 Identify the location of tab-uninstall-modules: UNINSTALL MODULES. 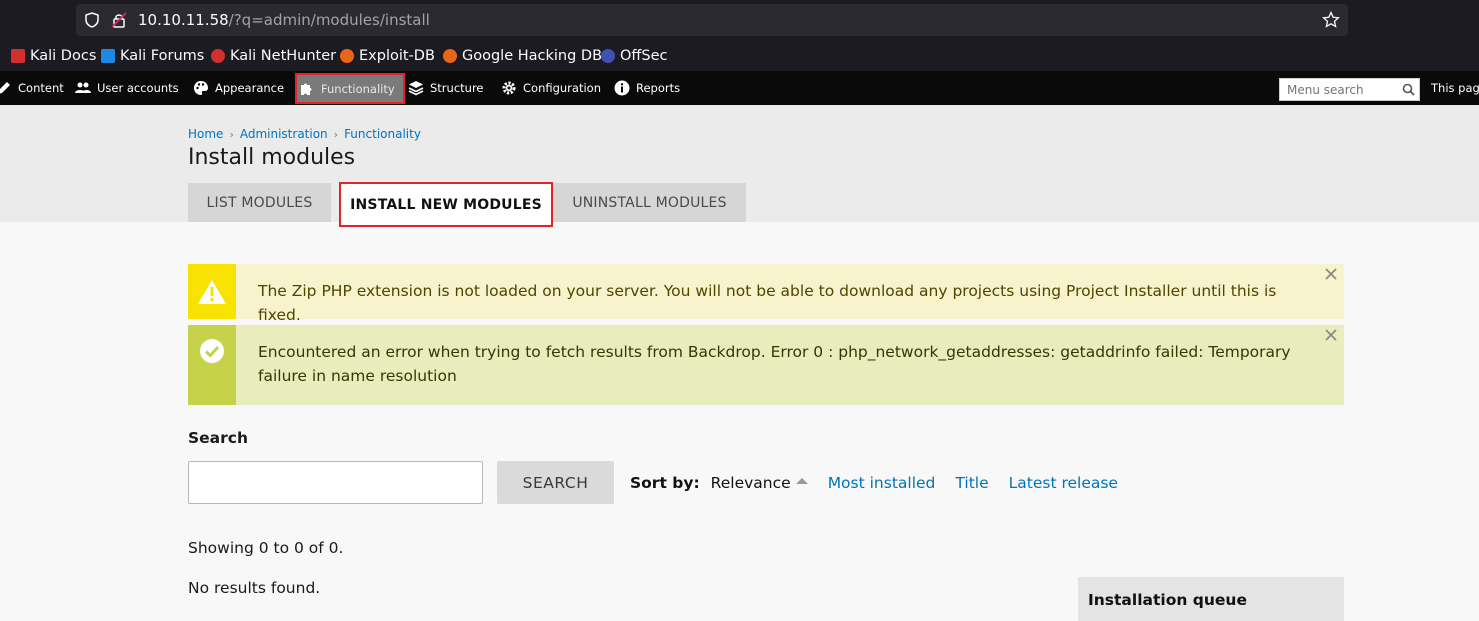
(649, 202).